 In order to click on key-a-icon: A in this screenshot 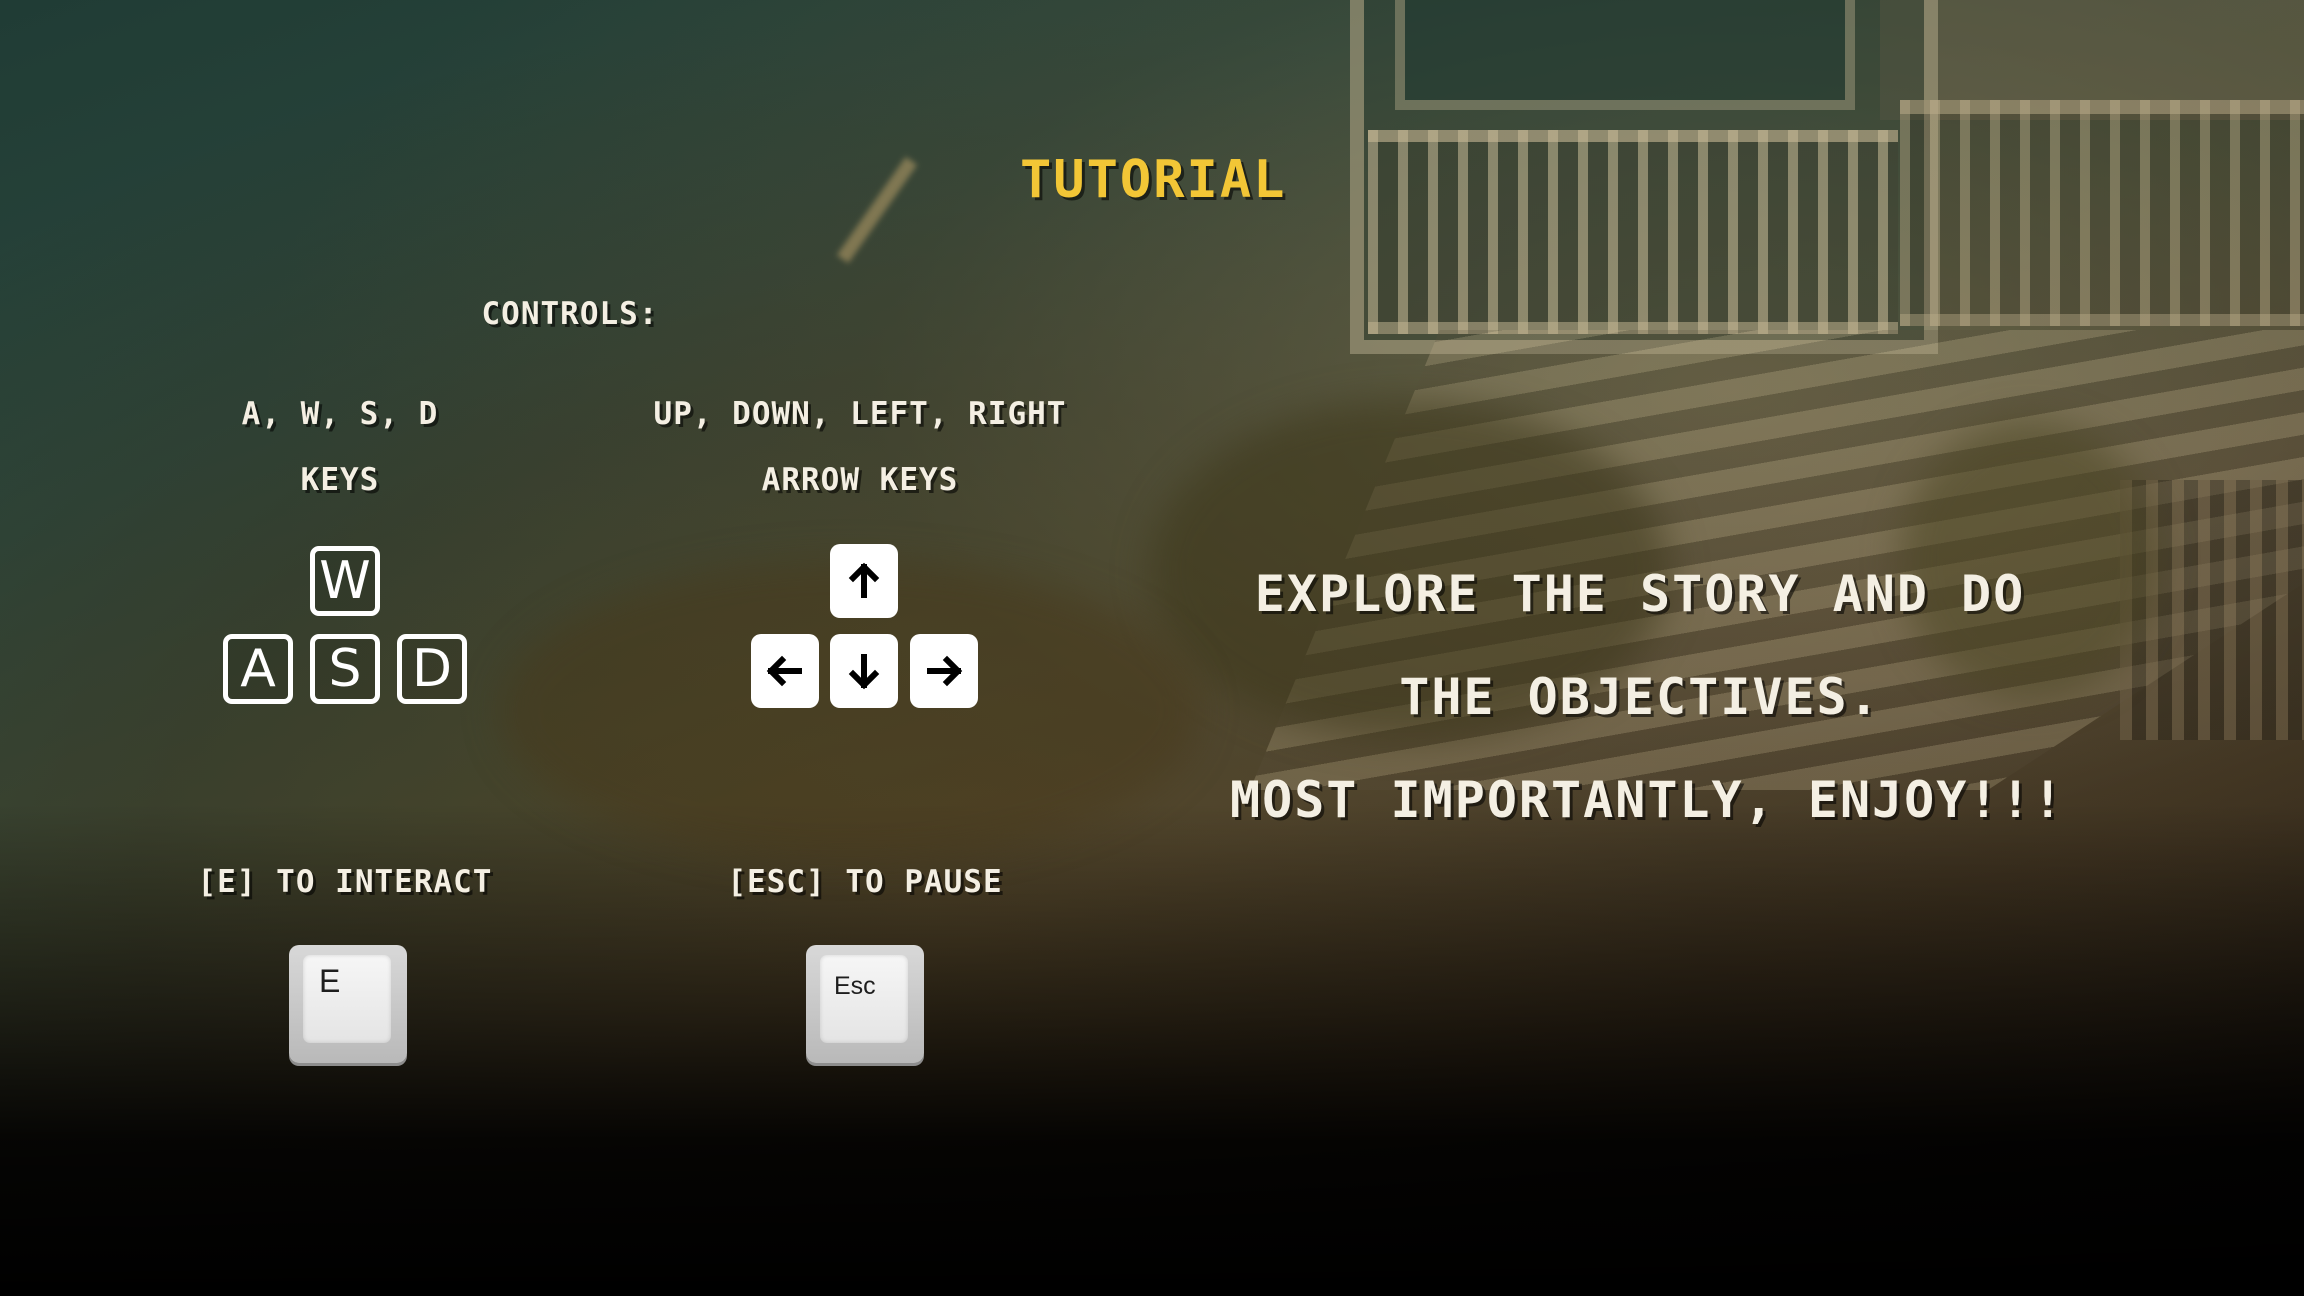, I will do `click(258, 669)`.